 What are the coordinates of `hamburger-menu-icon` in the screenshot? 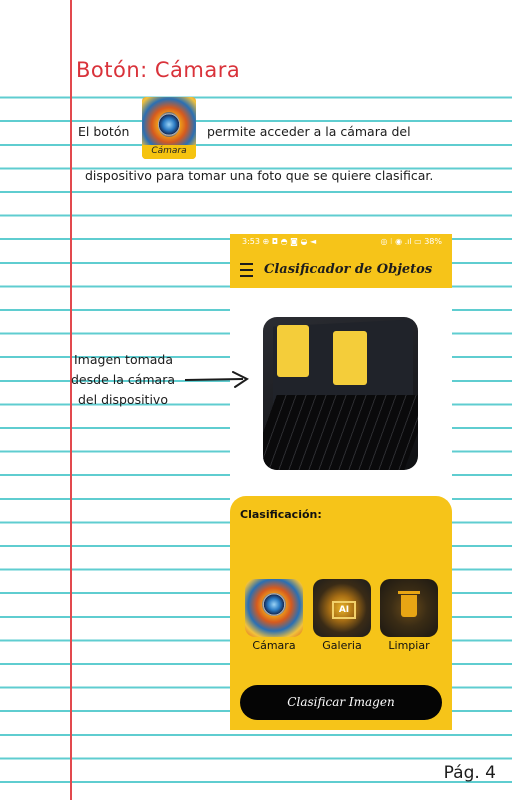 It's located at (246, 270).